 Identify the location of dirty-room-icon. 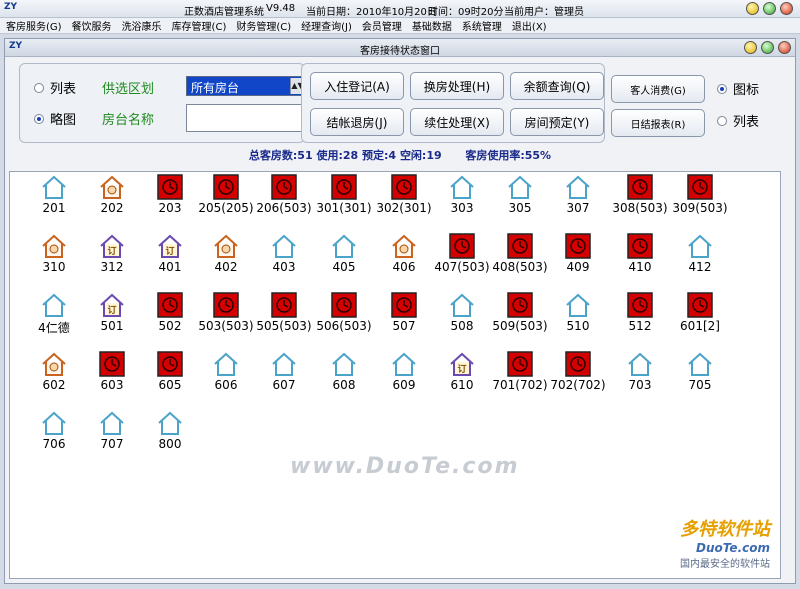
(54, 364).